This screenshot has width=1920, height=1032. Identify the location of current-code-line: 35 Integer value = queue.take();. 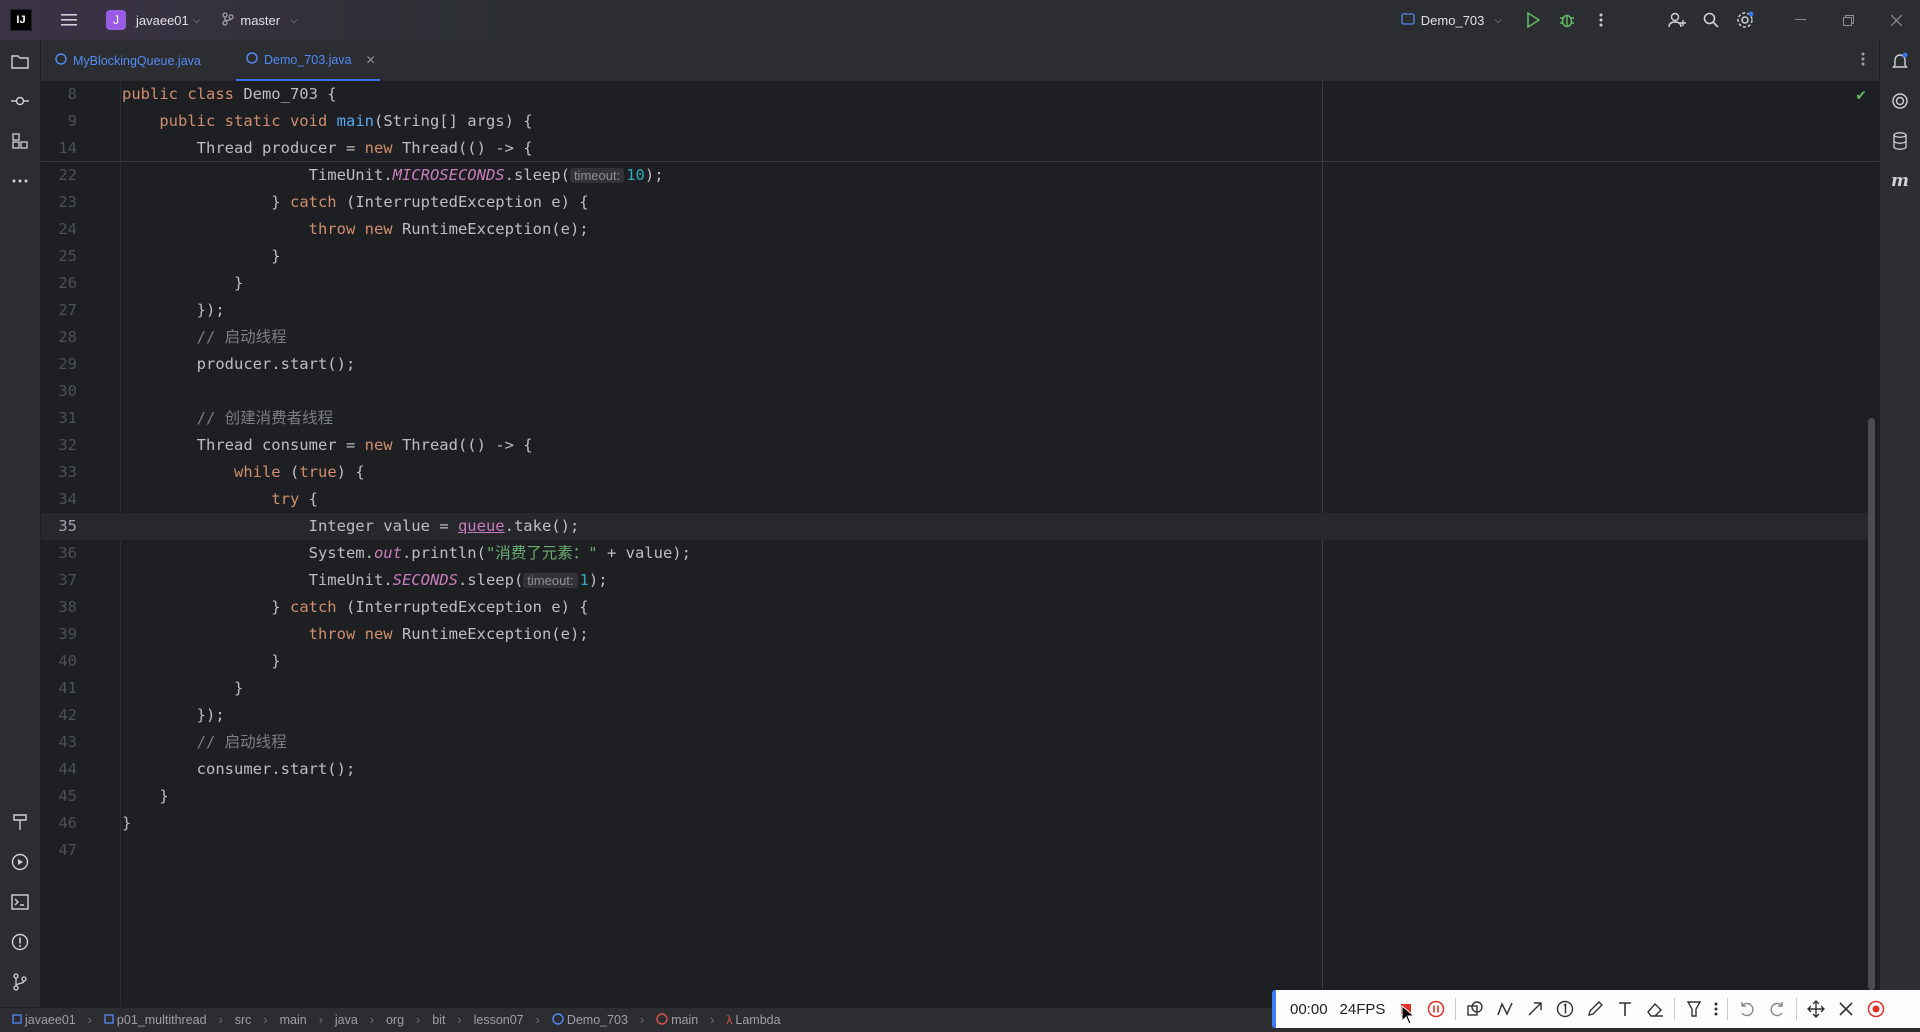
(956, 526).